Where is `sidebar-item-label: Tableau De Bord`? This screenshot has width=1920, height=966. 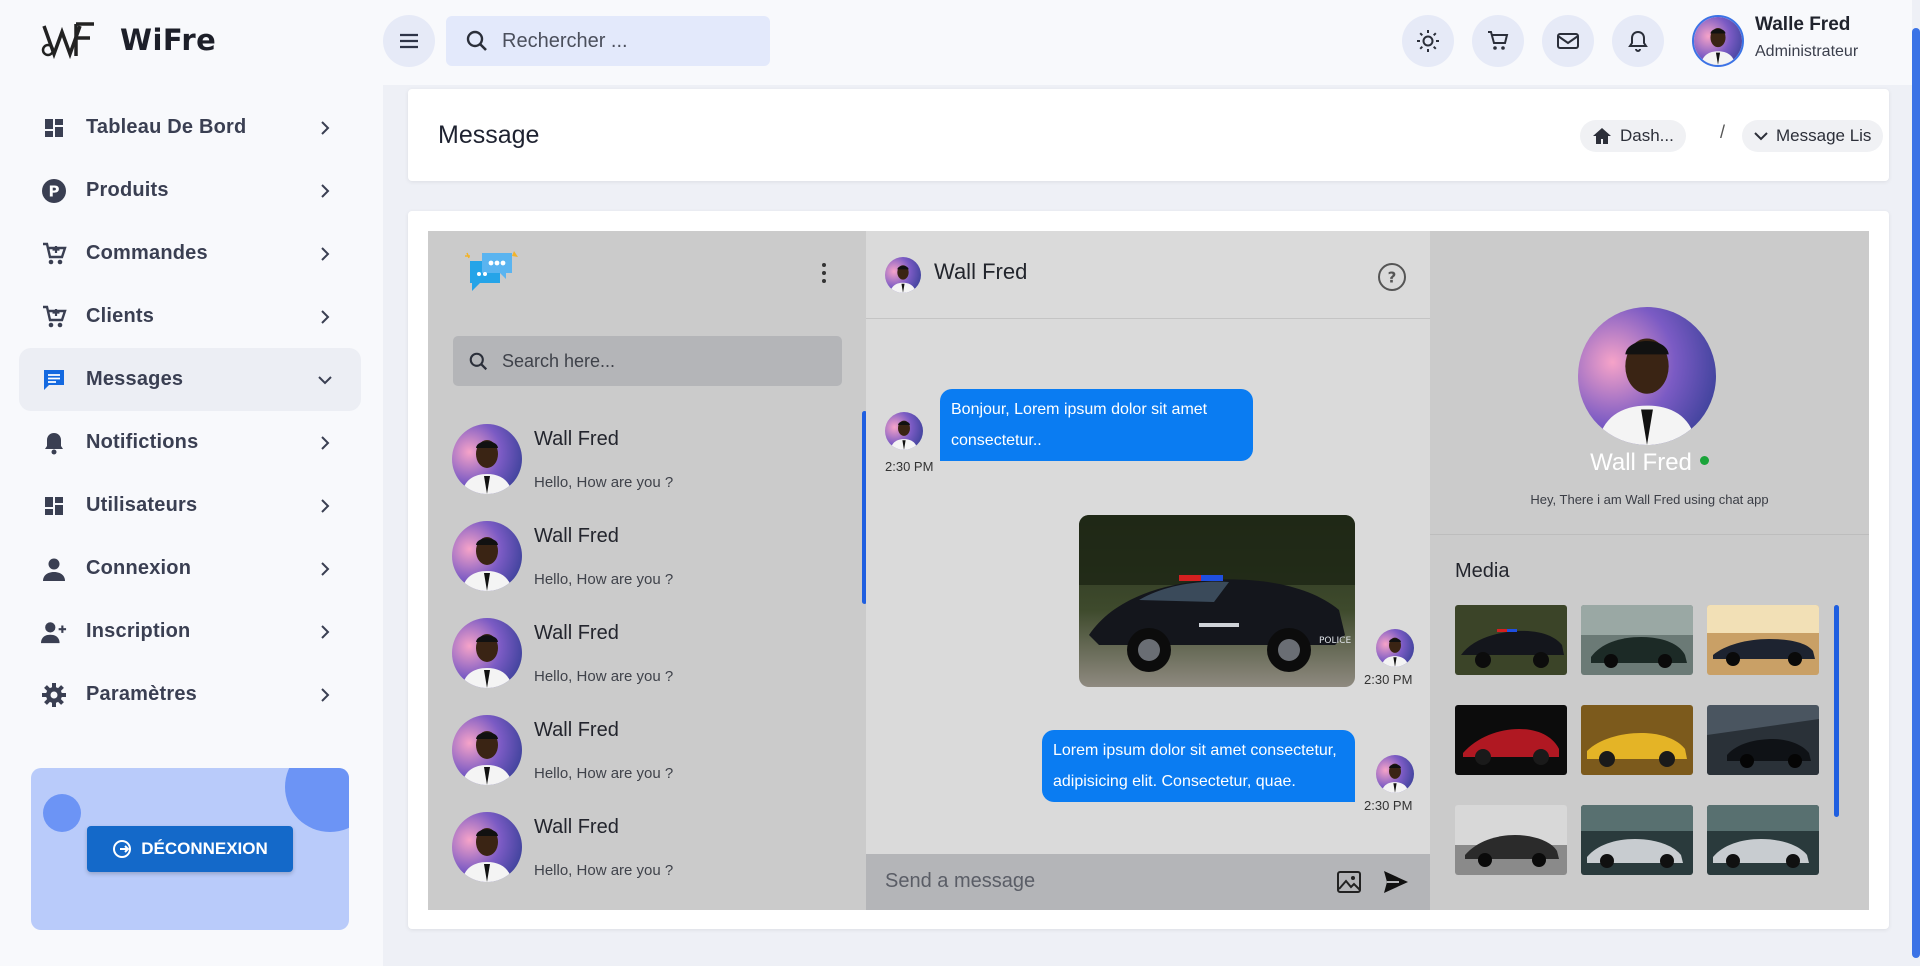
sidebar-item-label: Tableau De Bord is located at coordinates (166, 127).